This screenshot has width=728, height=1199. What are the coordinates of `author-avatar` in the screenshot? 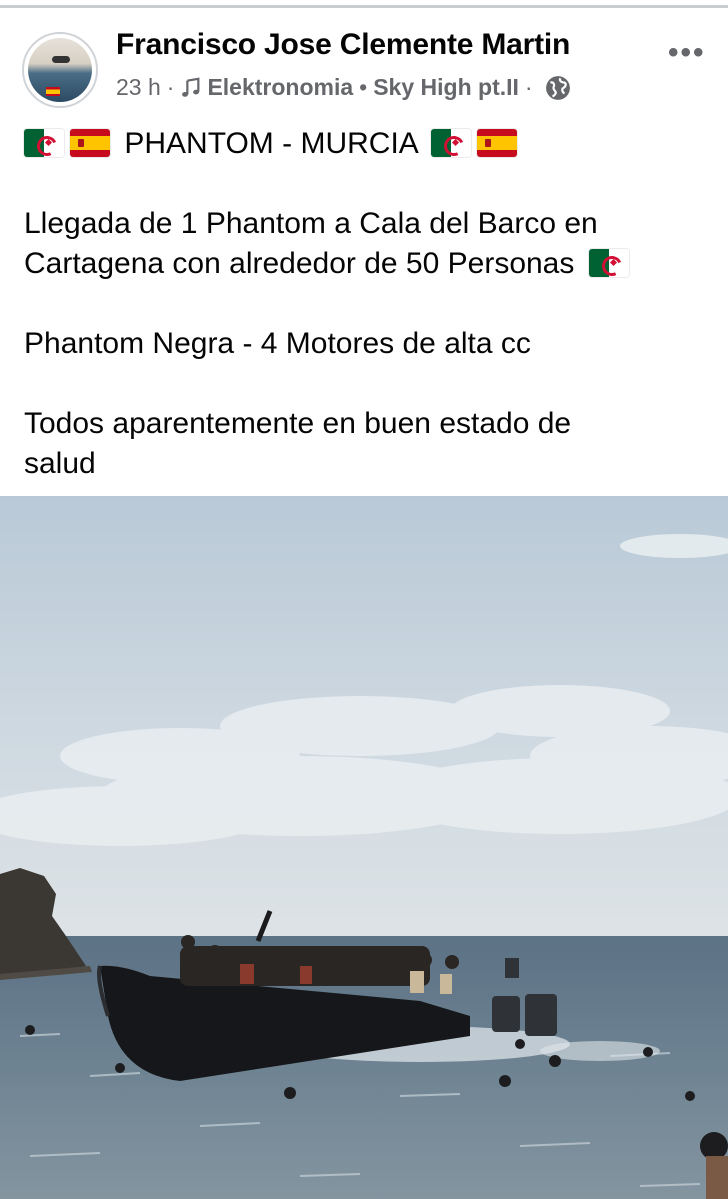 It's located at (60, 70).